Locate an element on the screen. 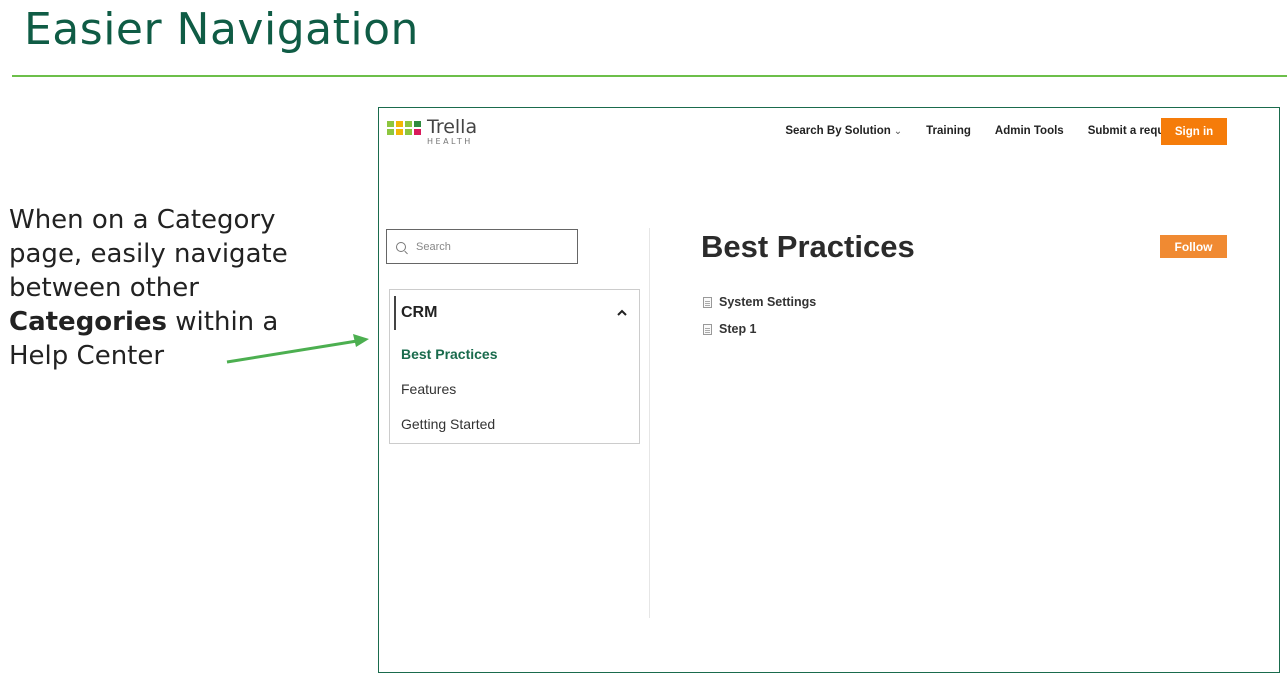 The width and height of the screenshot is (1287, 682). logo-mark-icon is located at coordinates (404, 128).